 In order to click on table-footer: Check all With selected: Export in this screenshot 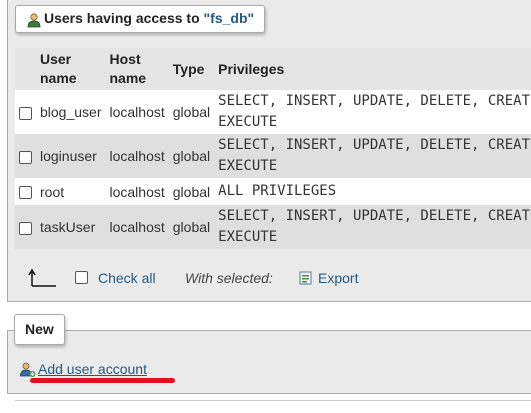, I will do `click(265, 279)`.